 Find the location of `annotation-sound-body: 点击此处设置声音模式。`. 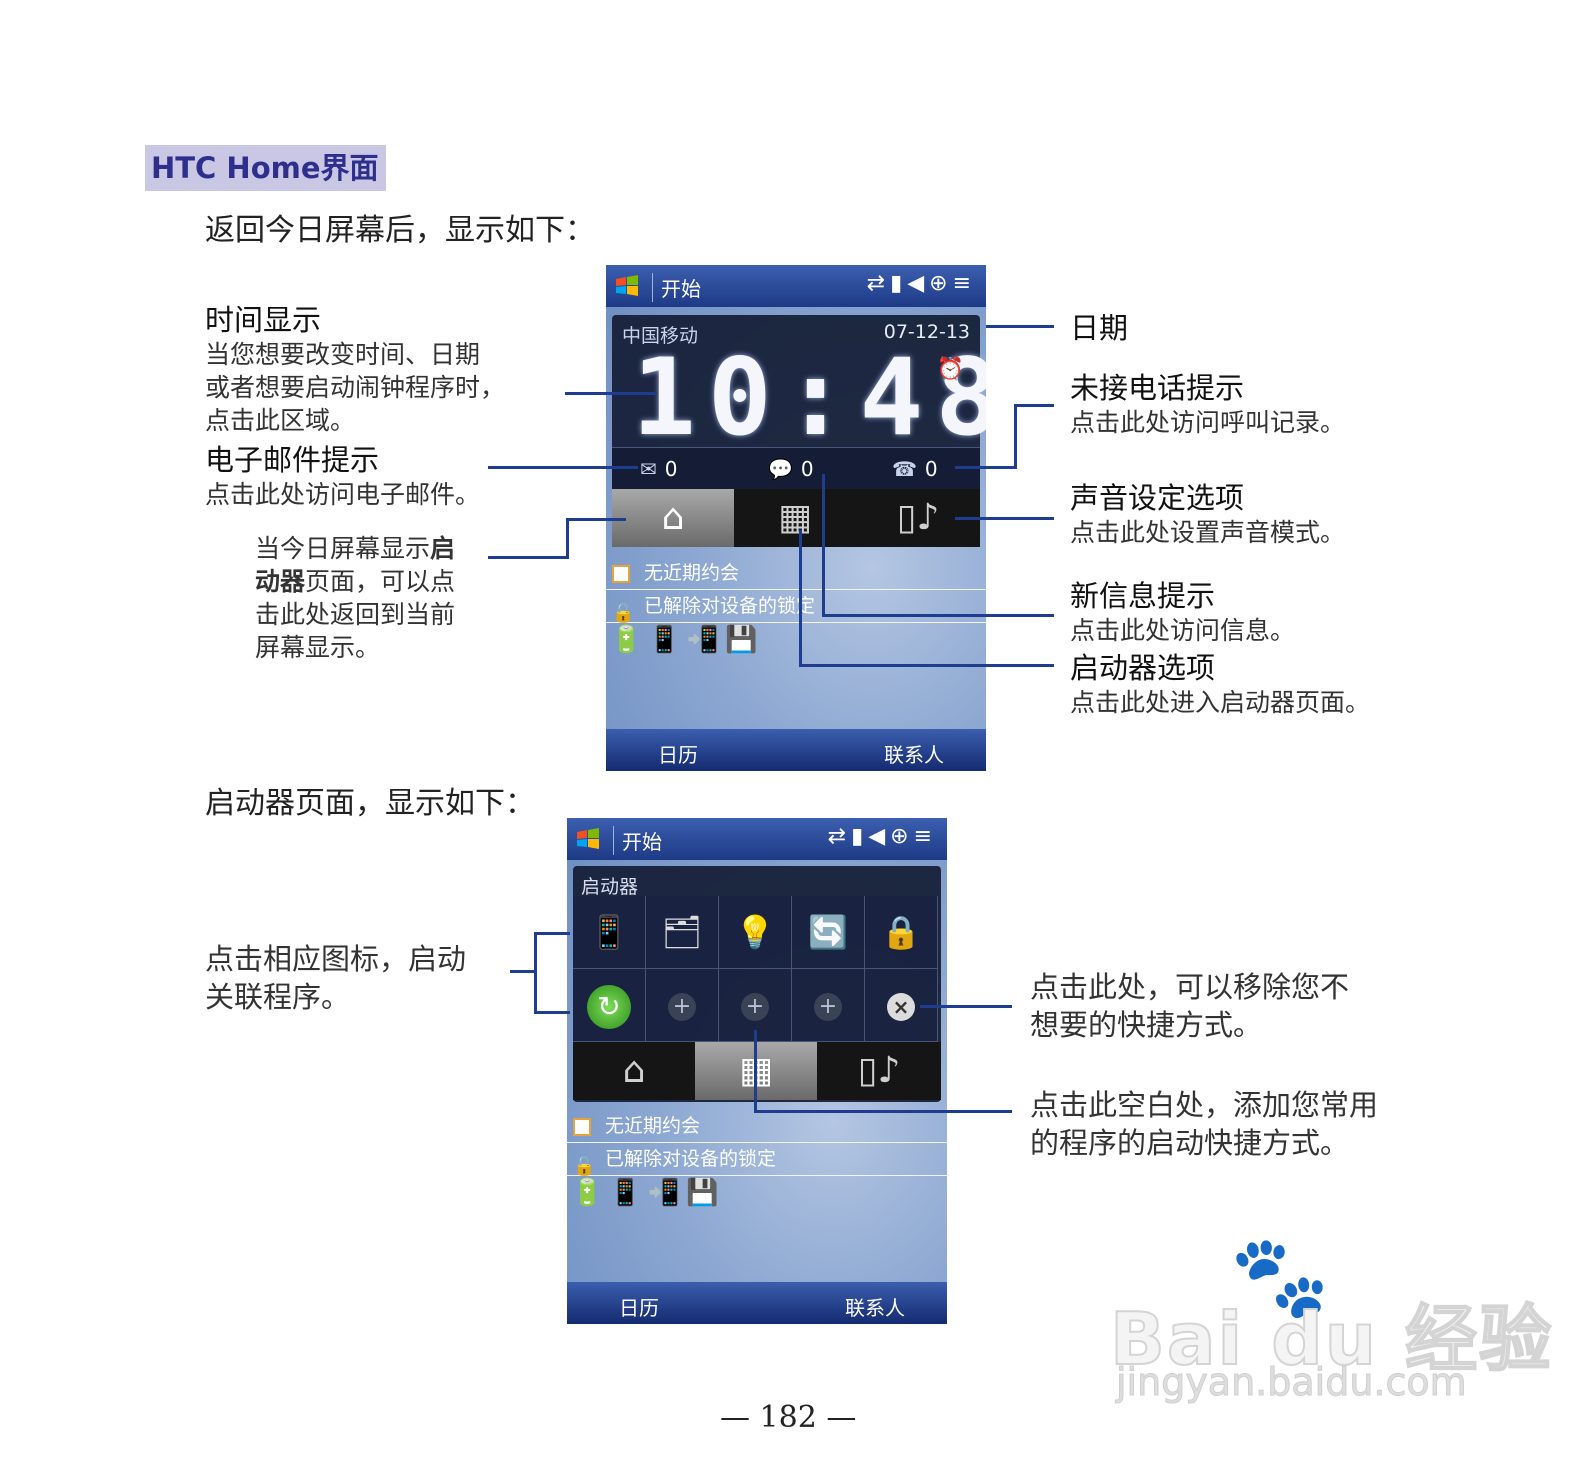

annotation-sound-body: 点击此处设置声音模式。 is located at coordinates (1208, 532).